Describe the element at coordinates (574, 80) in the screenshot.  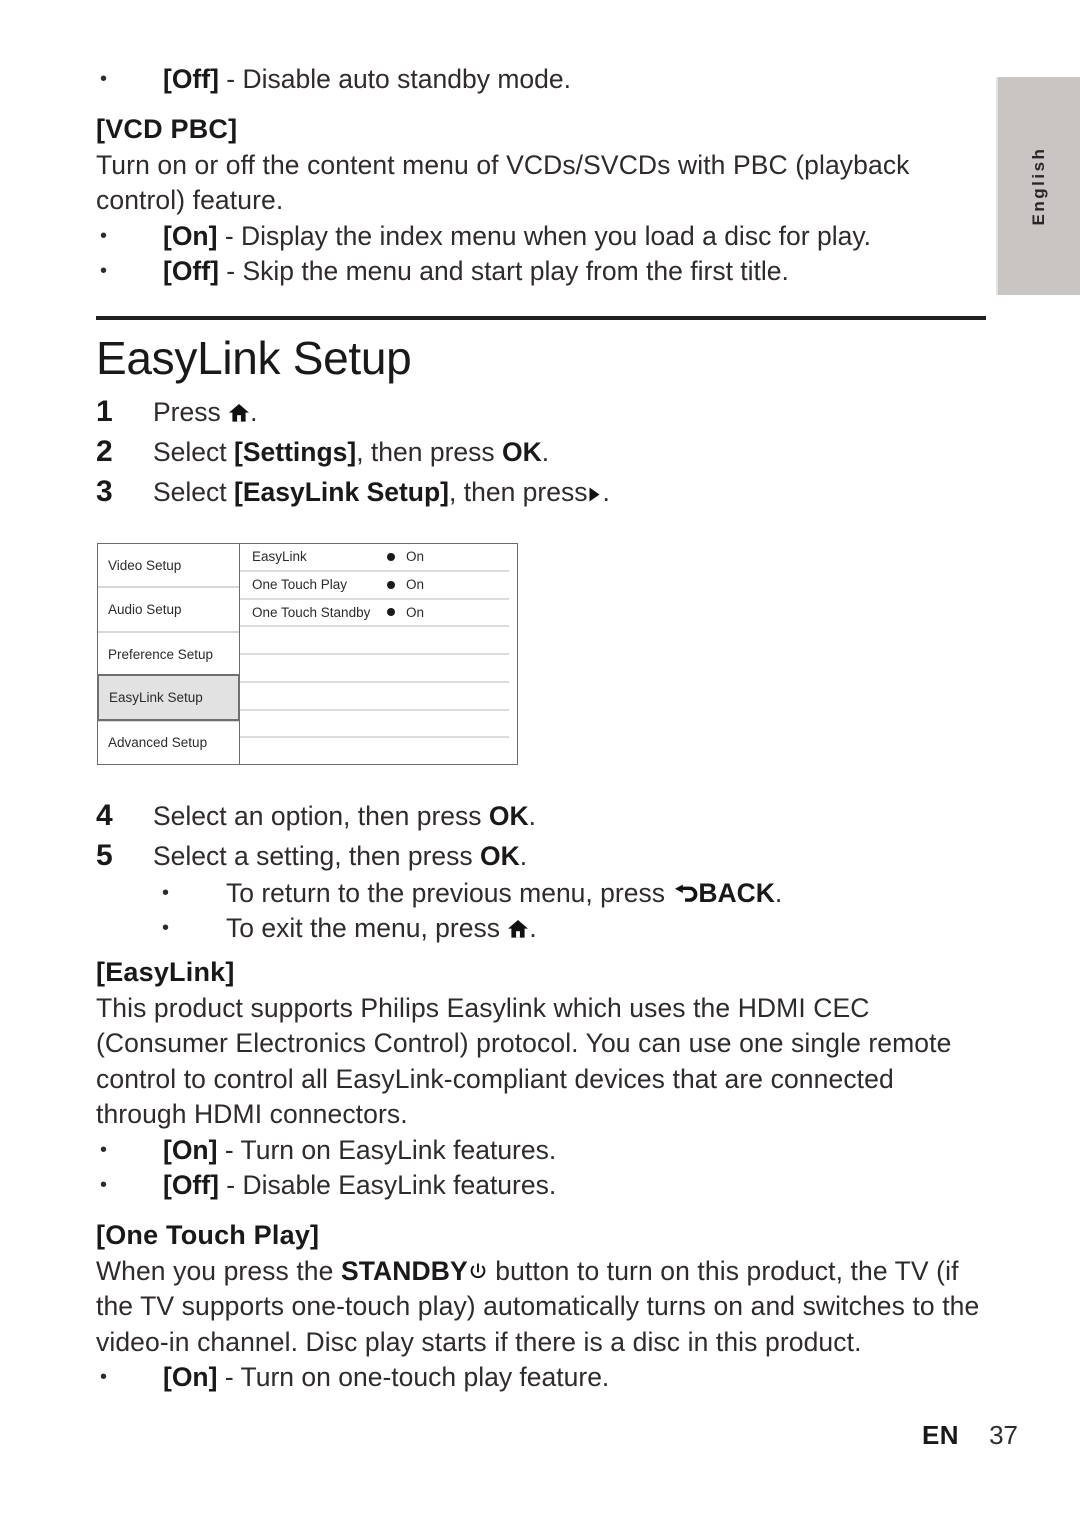
I see `list-item-text: [Off] - Disable auto standby mode.` at that location.